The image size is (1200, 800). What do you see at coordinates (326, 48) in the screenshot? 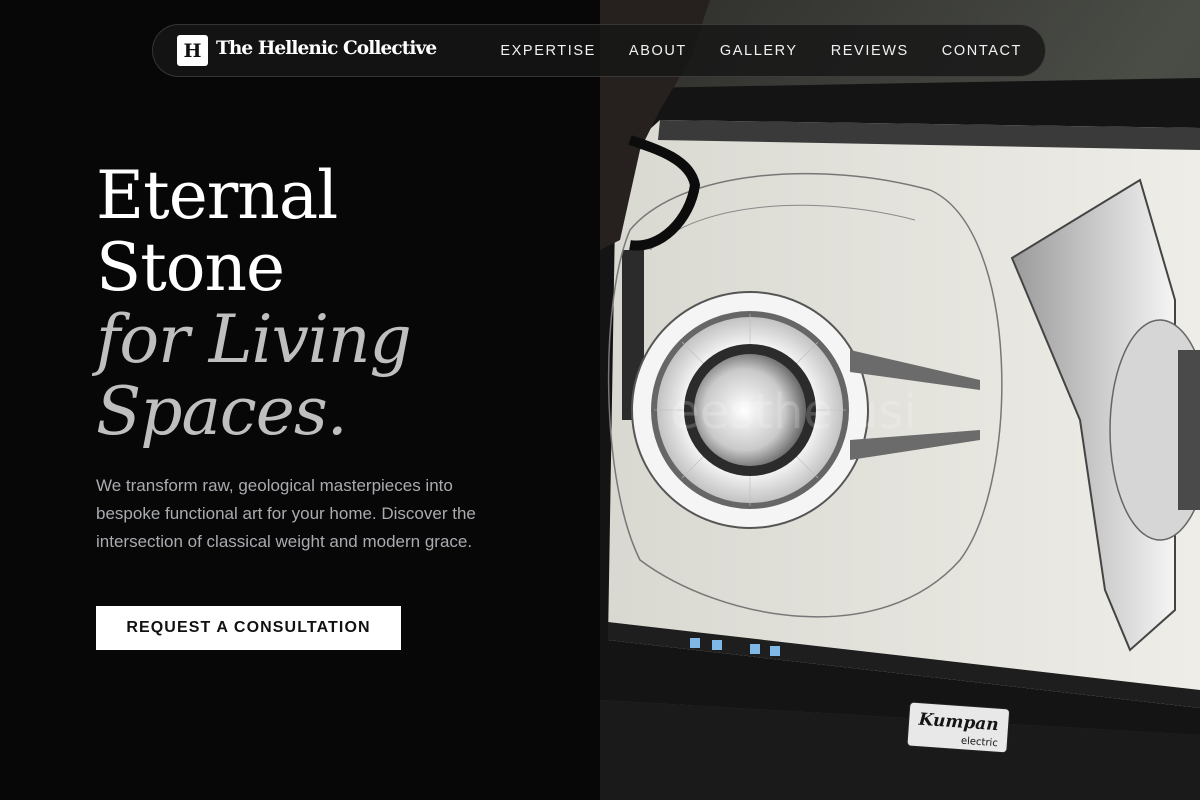
I see `brand-name: The Hellenic Collective` at bounding box center [326, 48].